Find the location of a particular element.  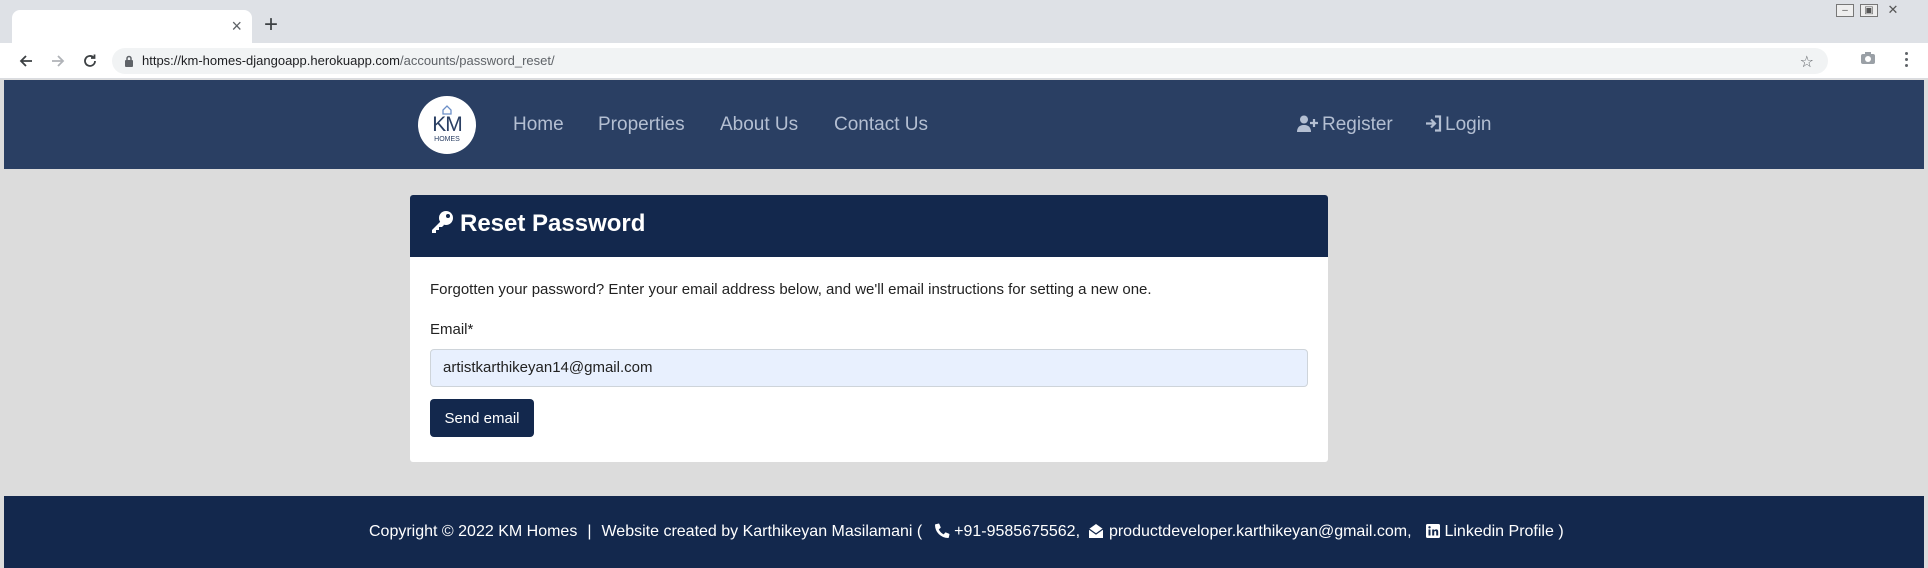

site-logo: KM HOMES is located at coordinates (447, 125).